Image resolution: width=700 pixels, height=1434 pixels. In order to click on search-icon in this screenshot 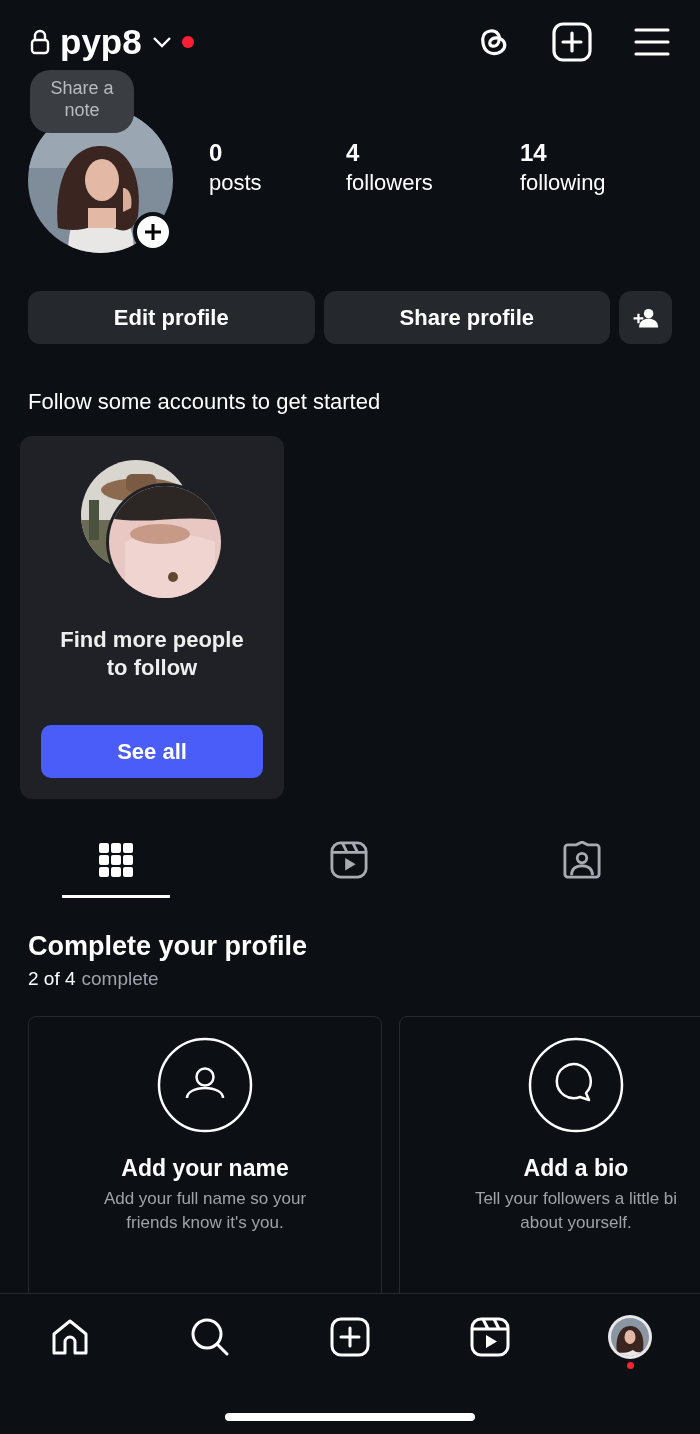, I will do `click(210, 1337)`.